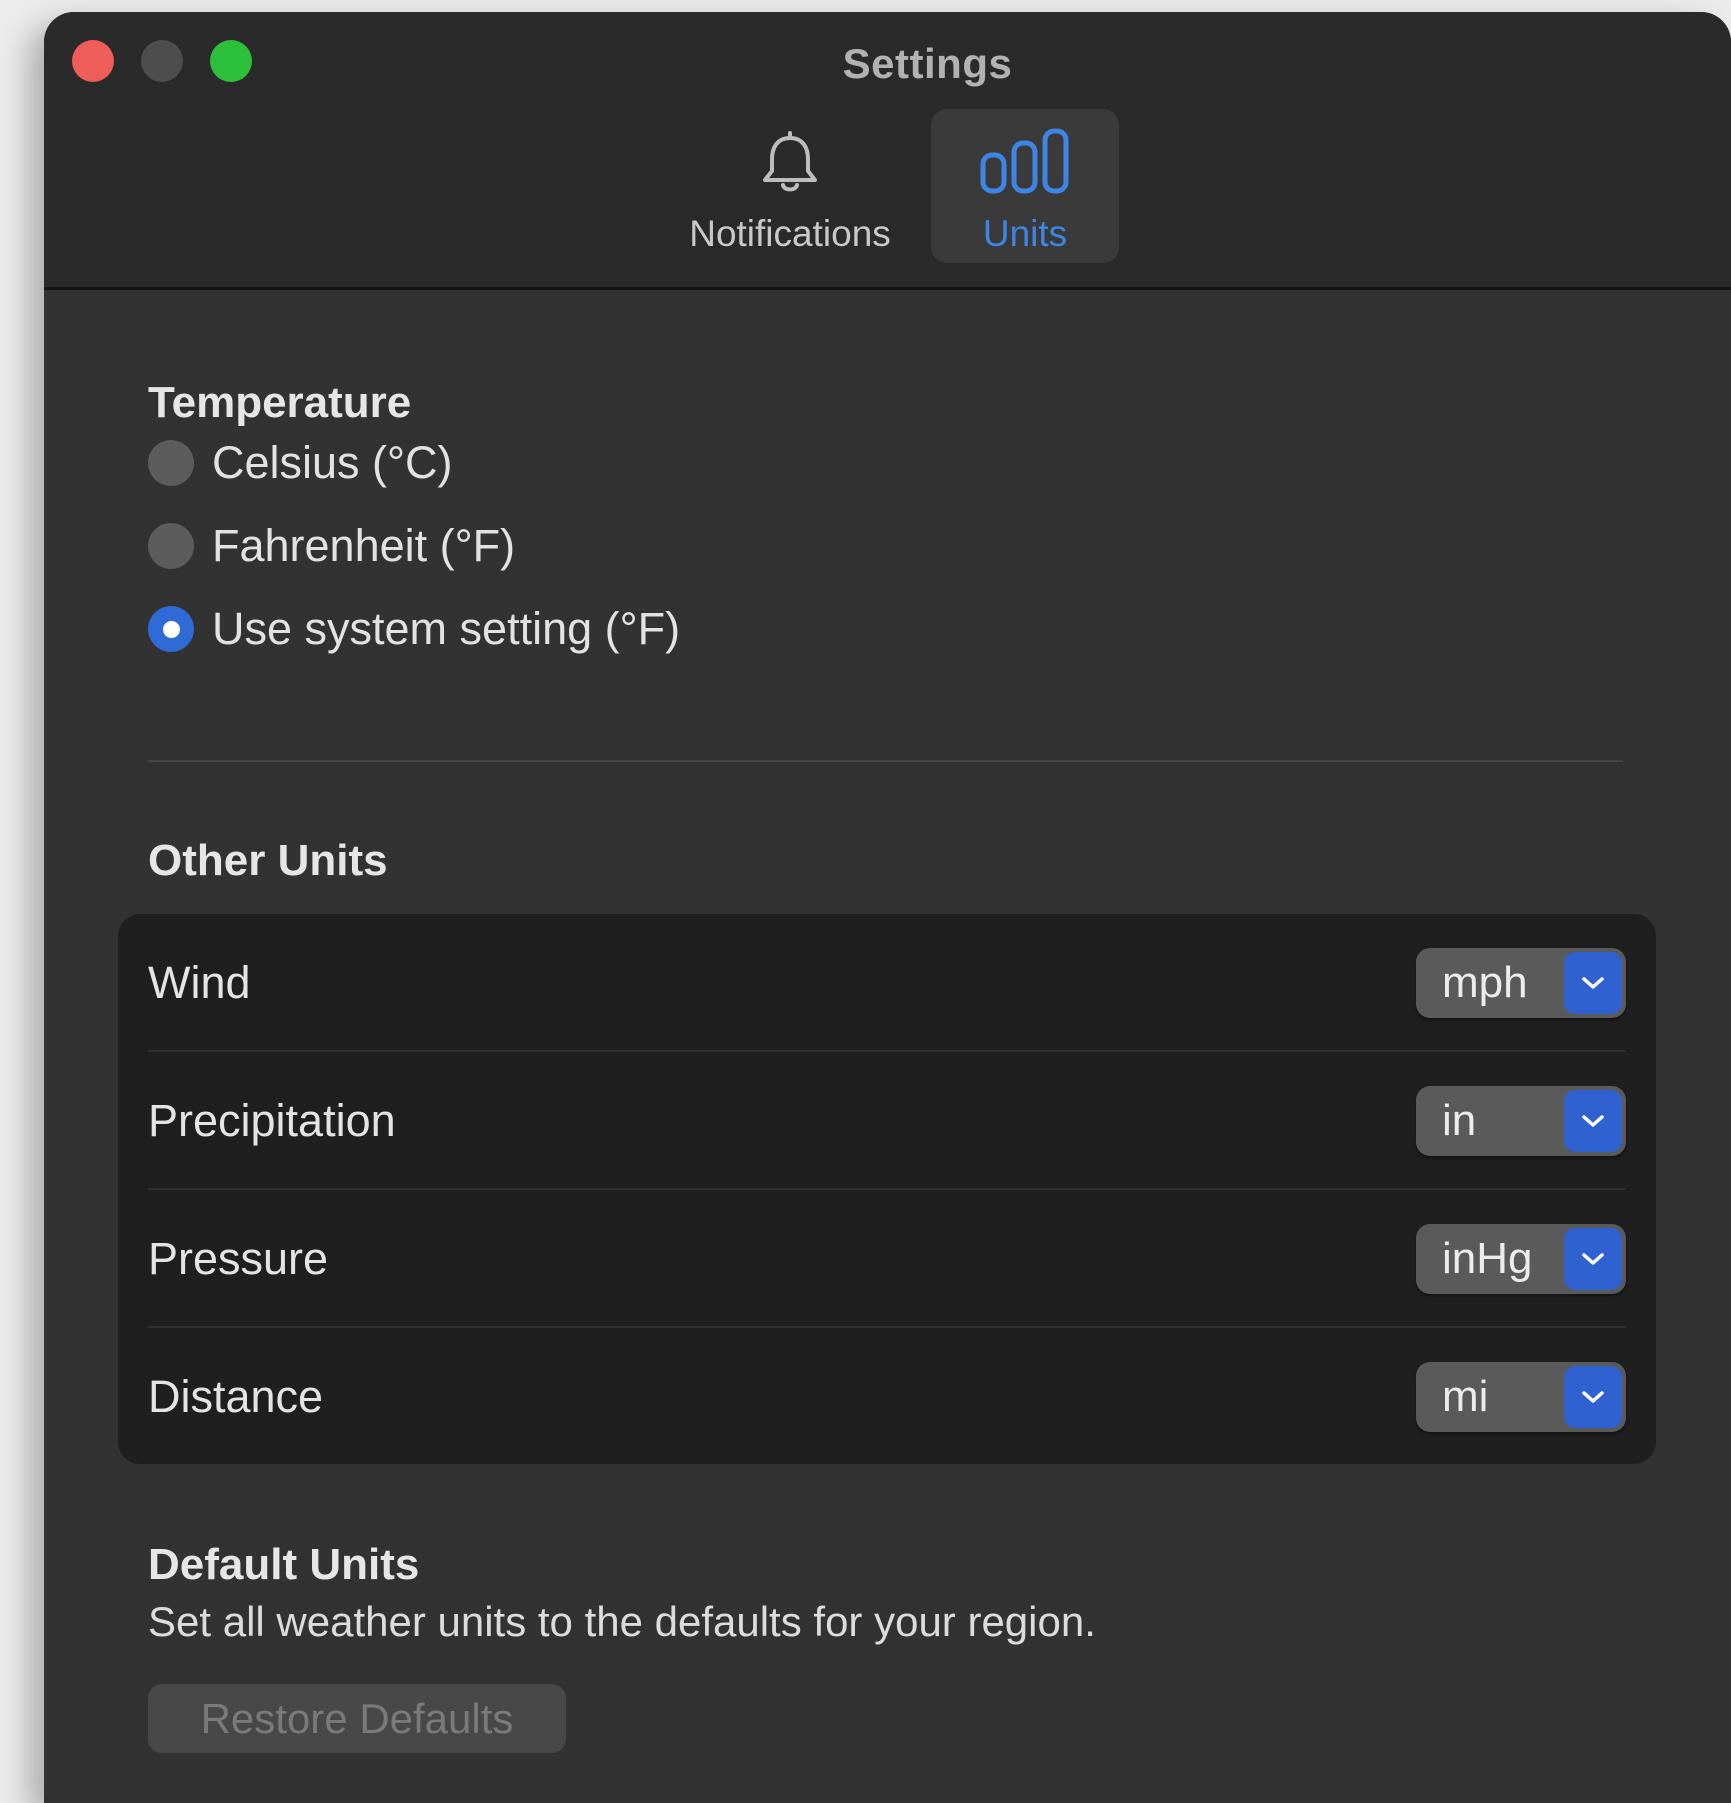 Image resolution: width=1731 pixels, height=1803 pixels. What do you see at coordinates (1465, 1396) in the screenshot?
I see `distance-unit-value: mi` at bounding box center [1465, 1396].